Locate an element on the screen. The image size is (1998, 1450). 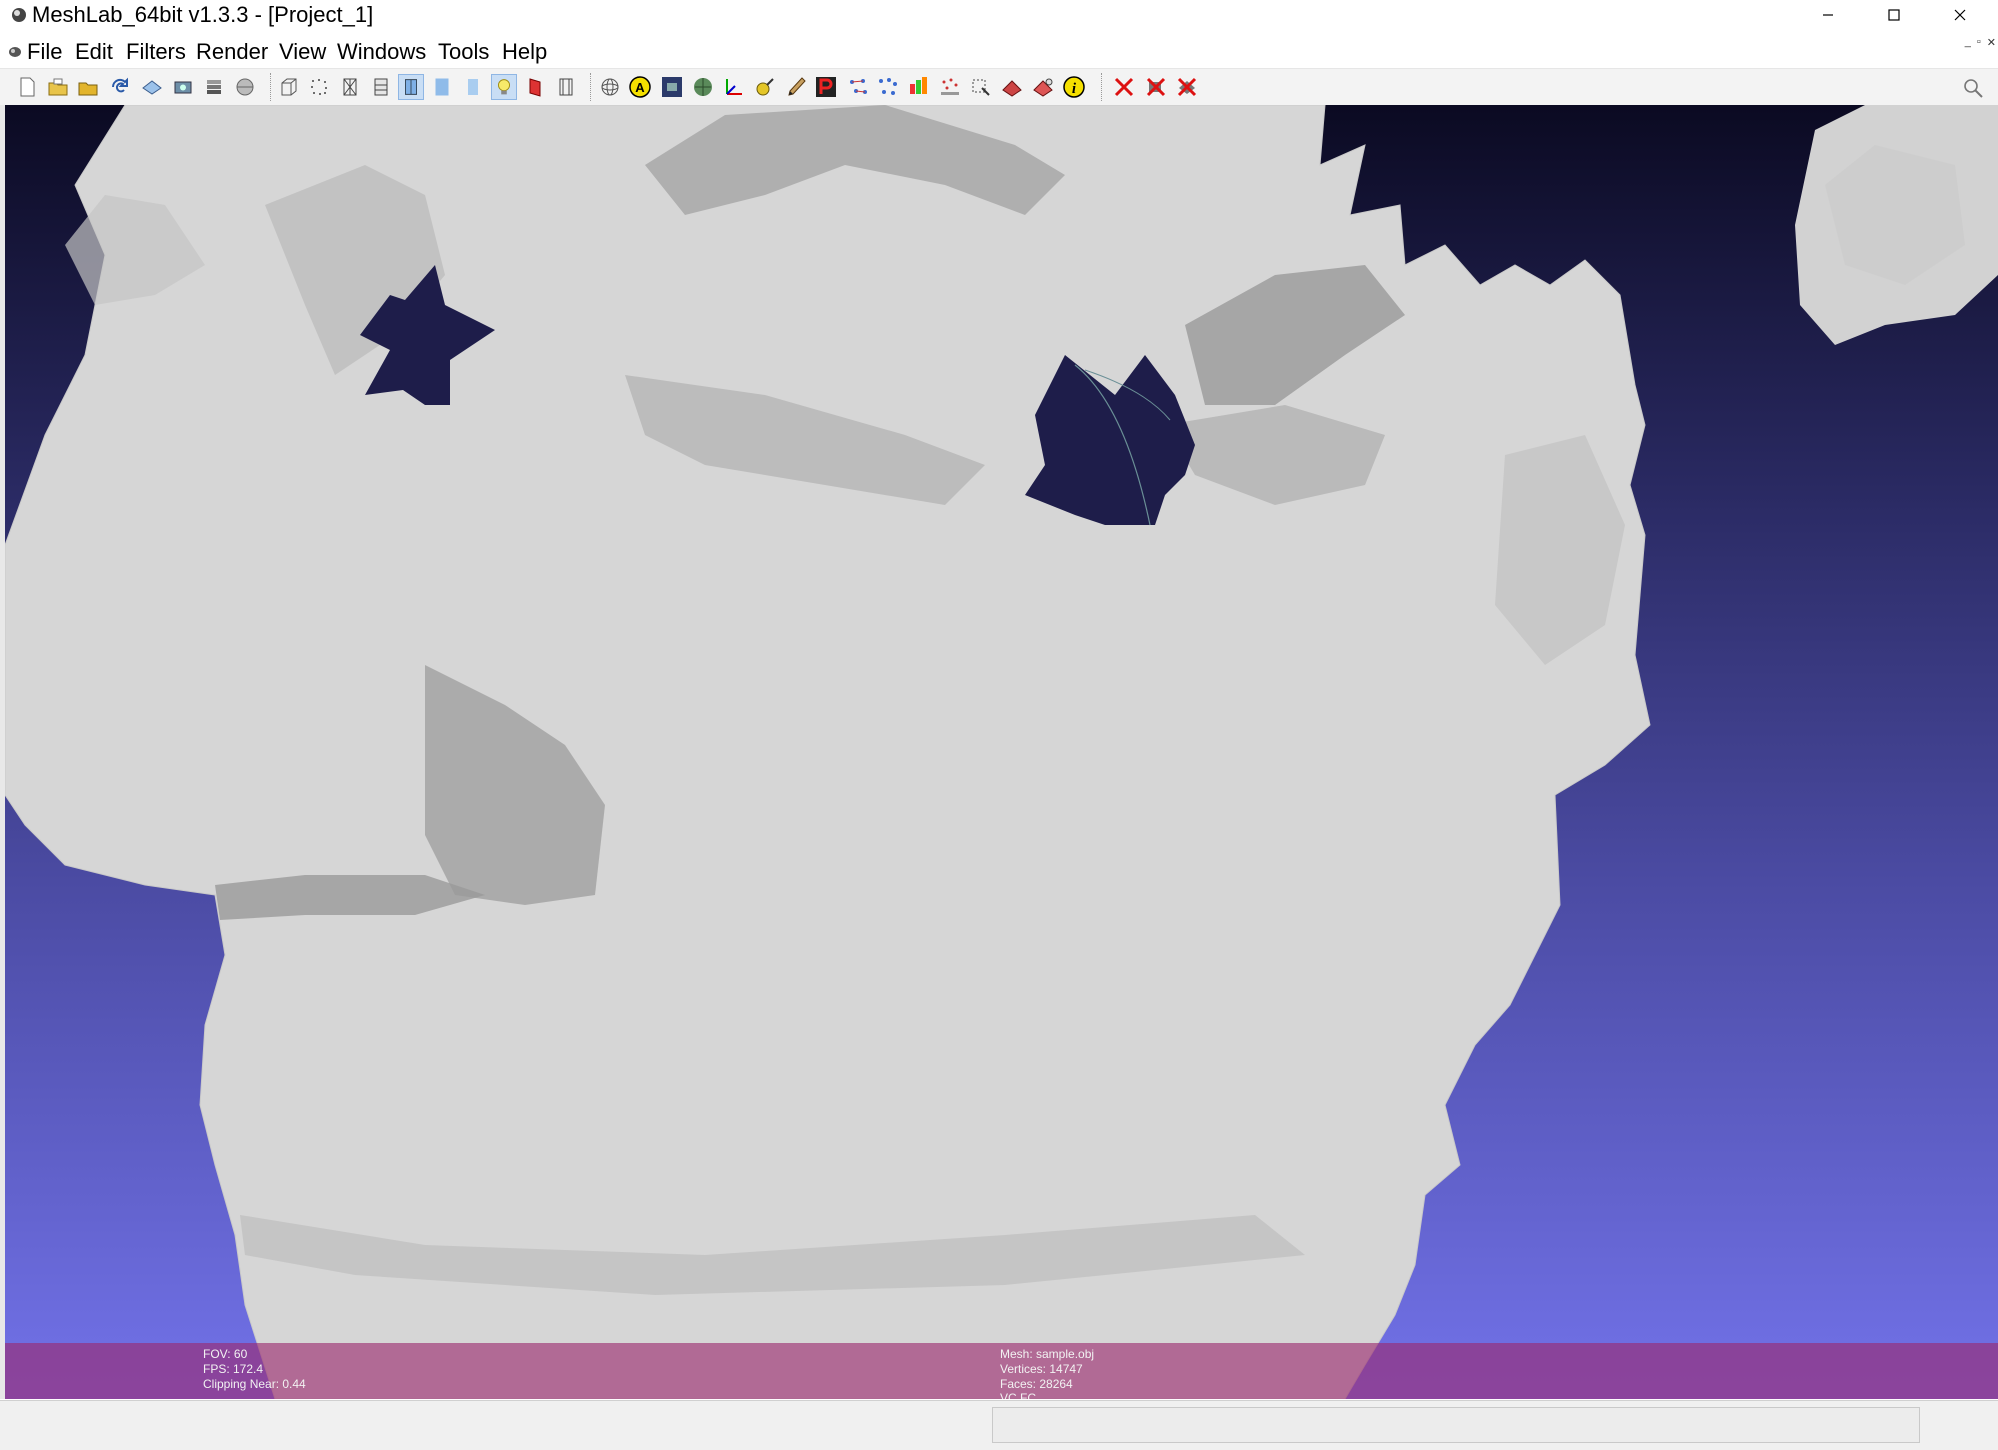
import-raster-icon is located at coordinates (245, 87).